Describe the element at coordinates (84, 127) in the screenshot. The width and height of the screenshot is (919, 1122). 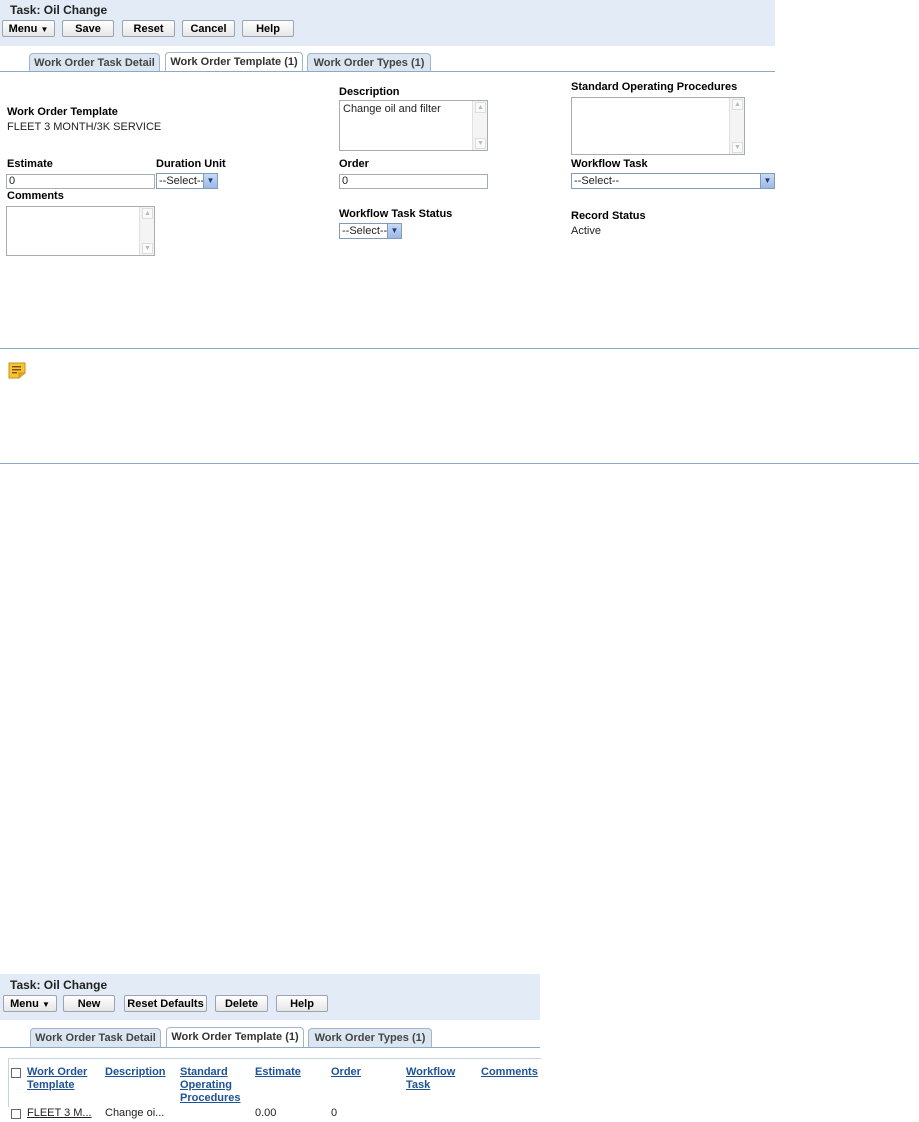
I see `work-order-template-value: FLEET 3 MONTH/3K SERVICE` at that location.